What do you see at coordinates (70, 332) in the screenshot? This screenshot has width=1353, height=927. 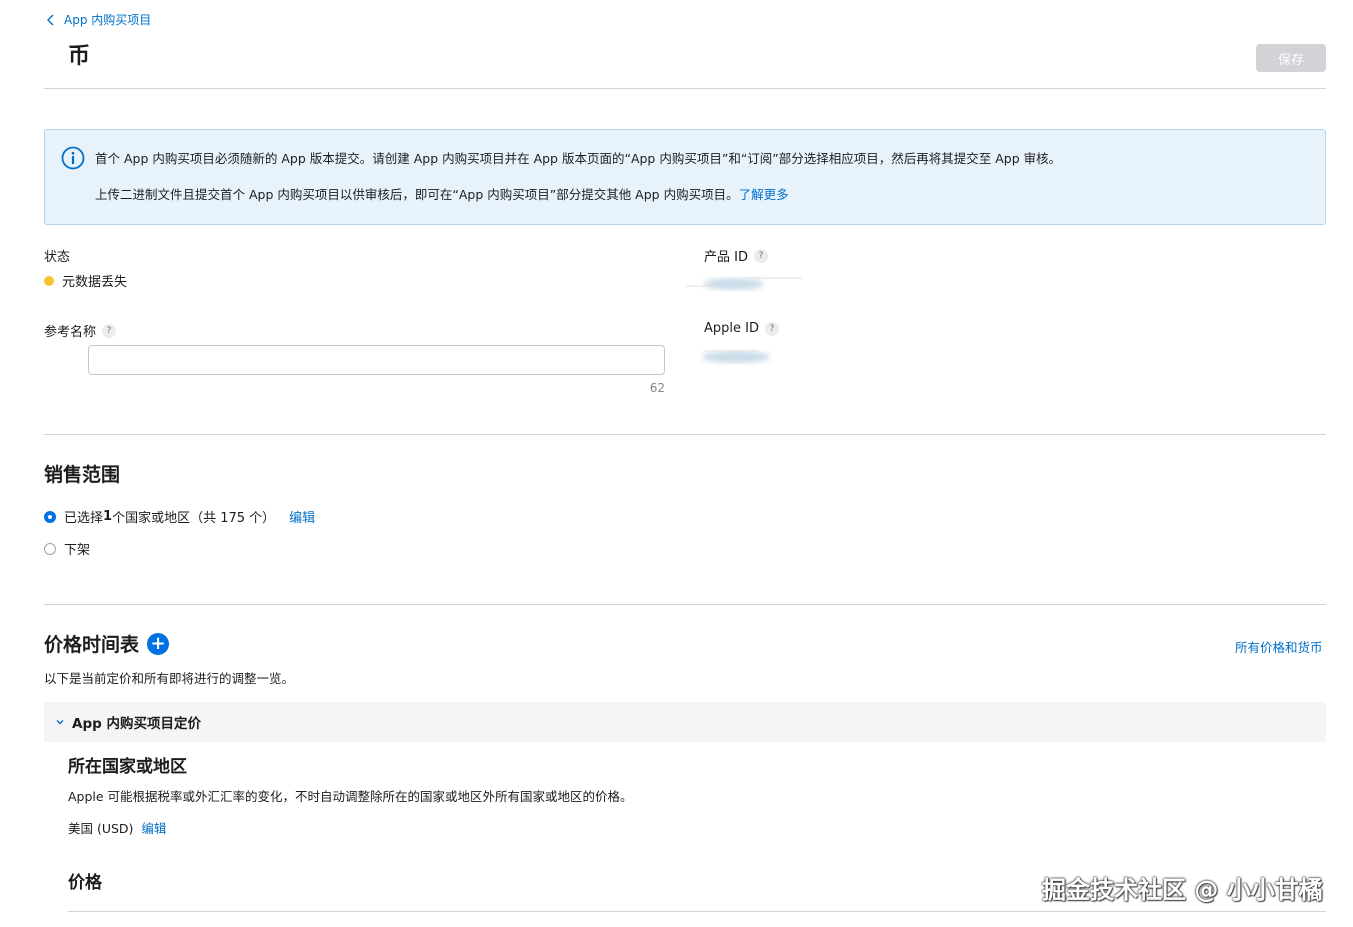 I see `reference-name-label: 参考名称` at bounding box center [70, 332].